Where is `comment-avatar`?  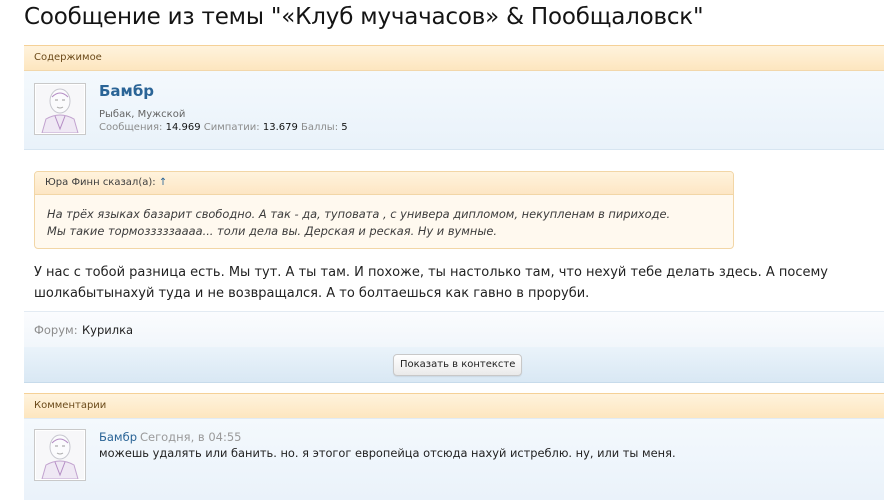 comment-avatar is located at coordinates (60, 455).